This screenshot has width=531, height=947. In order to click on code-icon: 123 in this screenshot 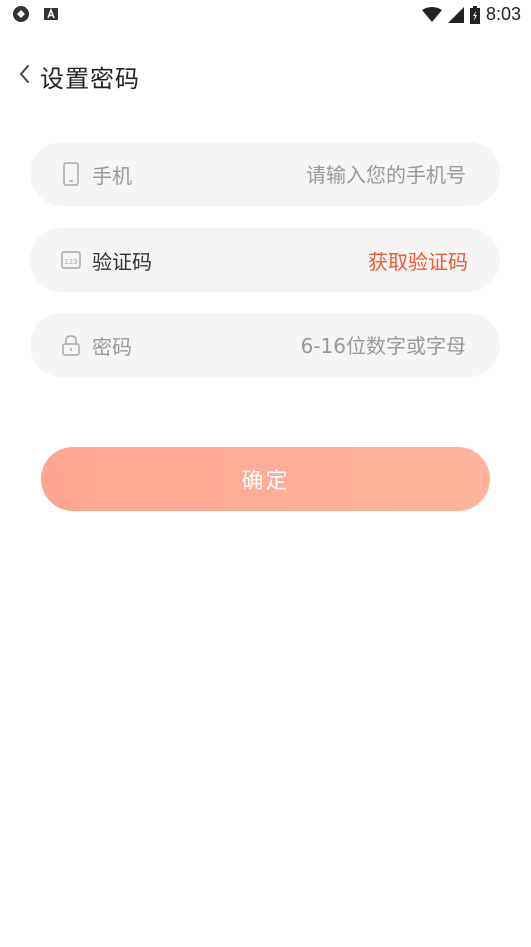, I will do `click(71, 260)`.